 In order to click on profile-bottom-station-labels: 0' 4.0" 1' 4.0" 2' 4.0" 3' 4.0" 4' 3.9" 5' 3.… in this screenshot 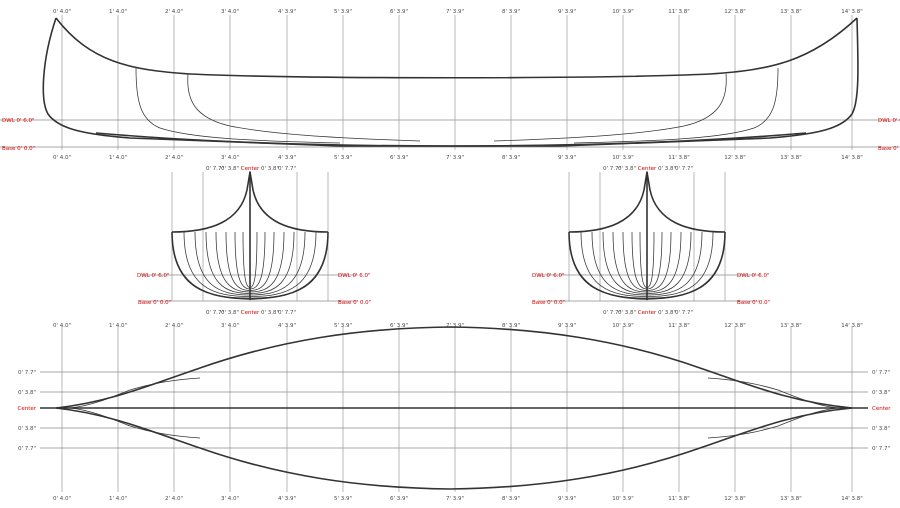, I will do `click(458, 158)`.